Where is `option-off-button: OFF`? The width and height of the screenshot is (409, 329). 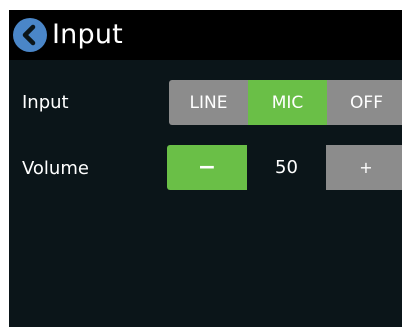 option-off-button: OFF is located at coordinates (364, 102).